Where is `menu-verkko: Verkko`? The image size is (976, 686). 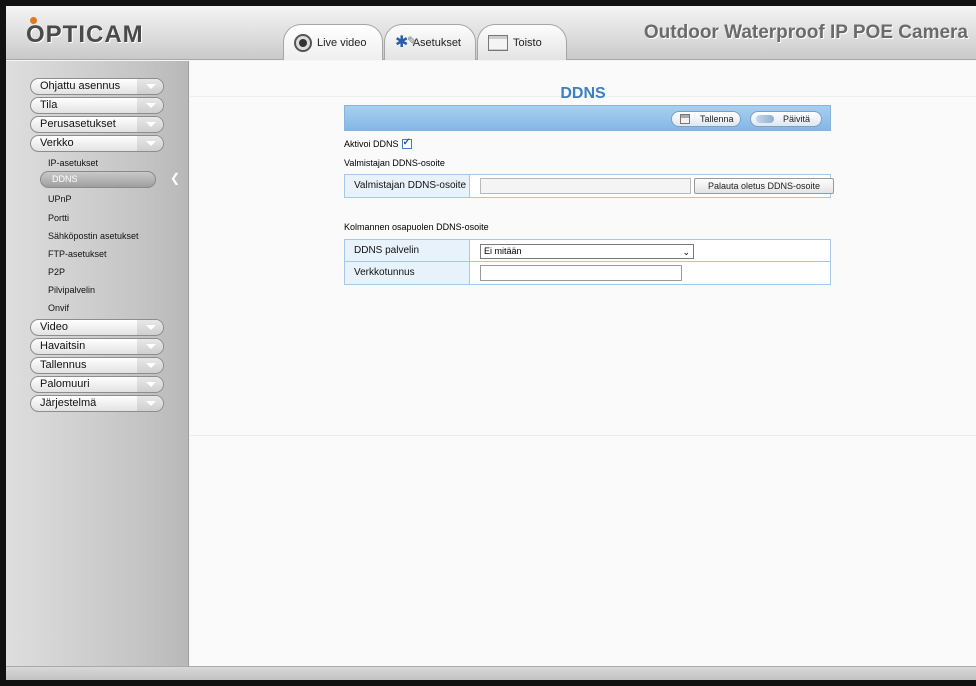
menu-verkko: Verkko is located at coordinates (97, 143).